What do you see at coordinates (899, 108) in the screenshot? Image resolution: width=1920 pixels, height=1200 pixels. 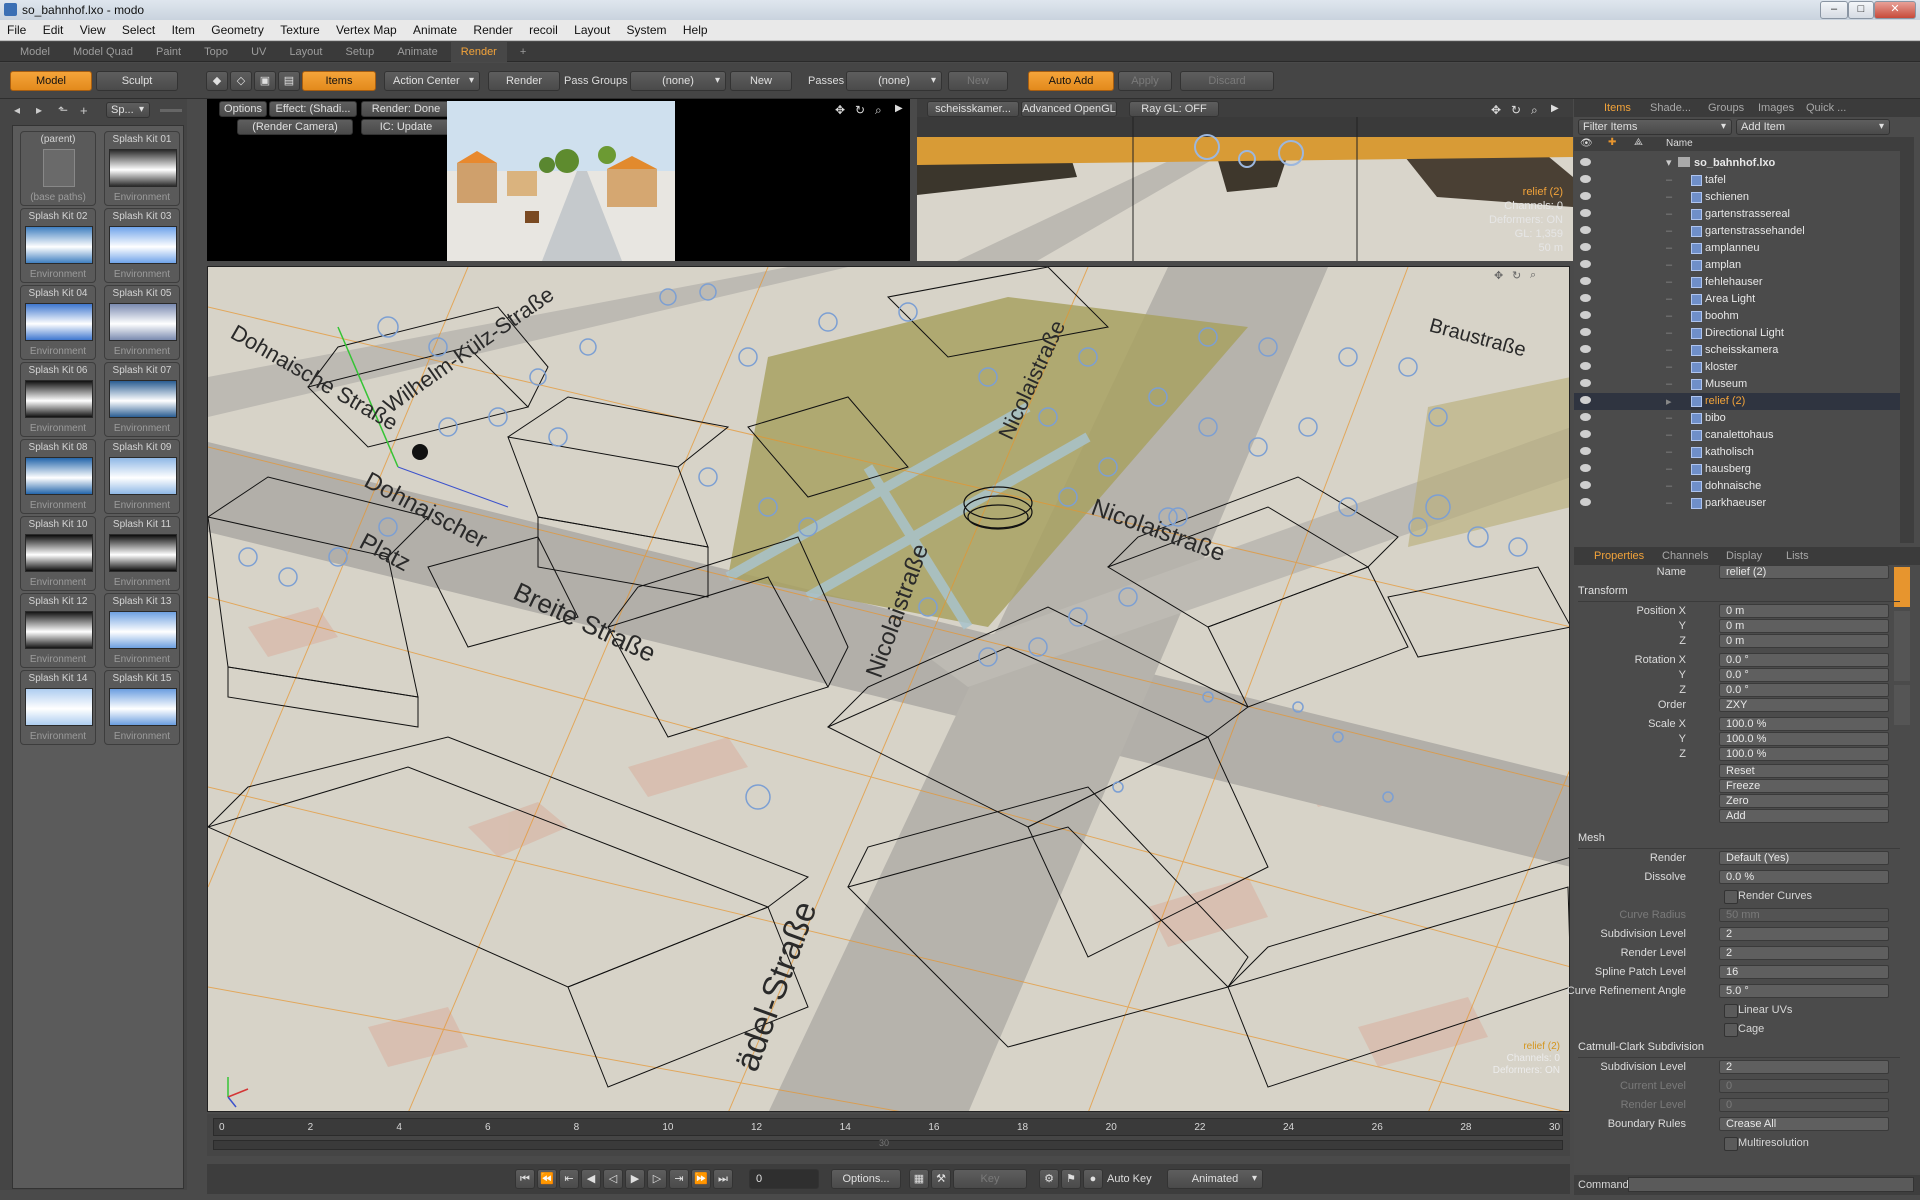 I see `viewport-menu-arrow-icon: ▶` at bounding box center [899, 108].